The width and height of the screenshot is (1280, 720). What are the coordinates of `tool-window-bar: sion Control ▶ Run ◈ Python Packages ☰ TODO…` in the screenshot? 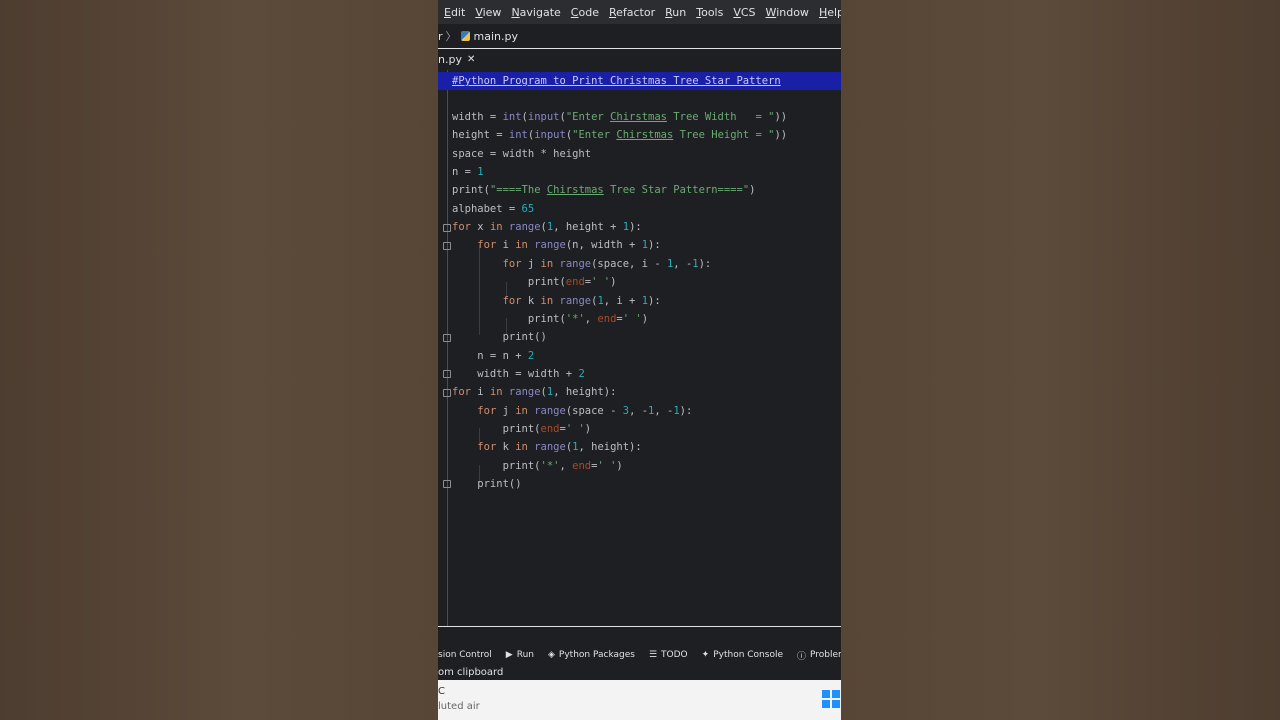 It's located at (639, 655).